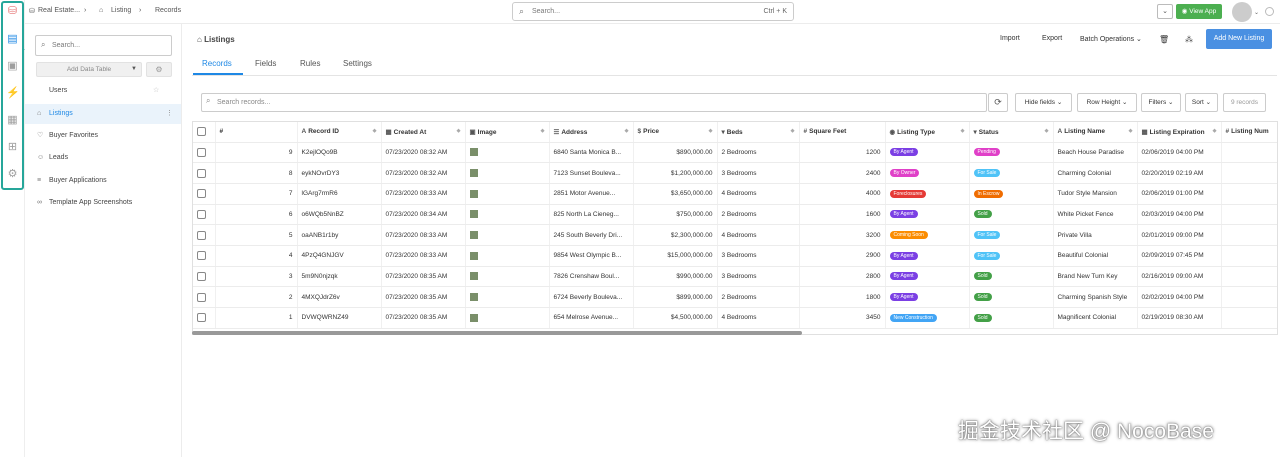 This screenshot has height=457, width=1280. I want to click on horizontal-scrollbar, so click(497, 333).